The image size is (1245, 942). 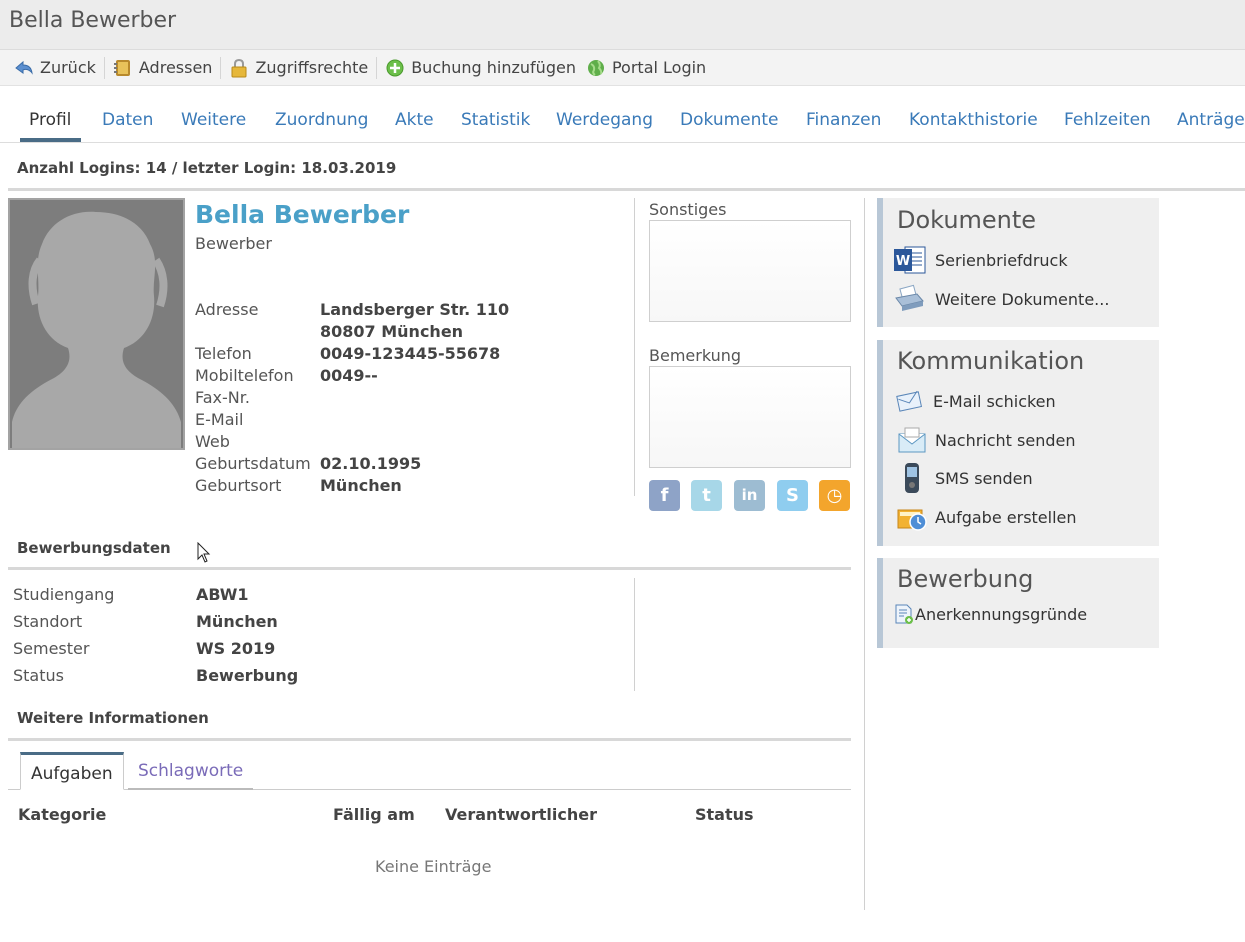 I want to click on tab-daten: Daten, so click(x=127, y=120).